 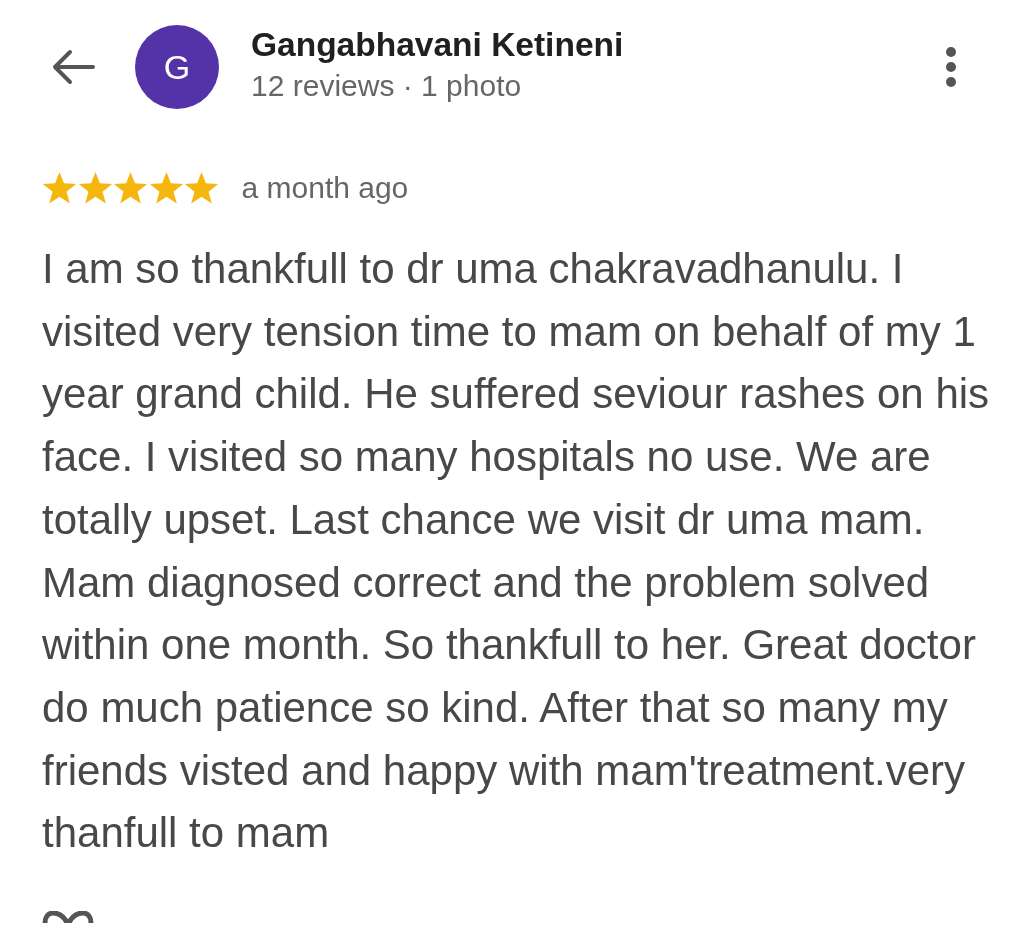 What do you see at coordinates (437, 45) in the screenshot?
I see `reviewer-name: Gangabhavani Ketineni` at bounding box center [437, 45].